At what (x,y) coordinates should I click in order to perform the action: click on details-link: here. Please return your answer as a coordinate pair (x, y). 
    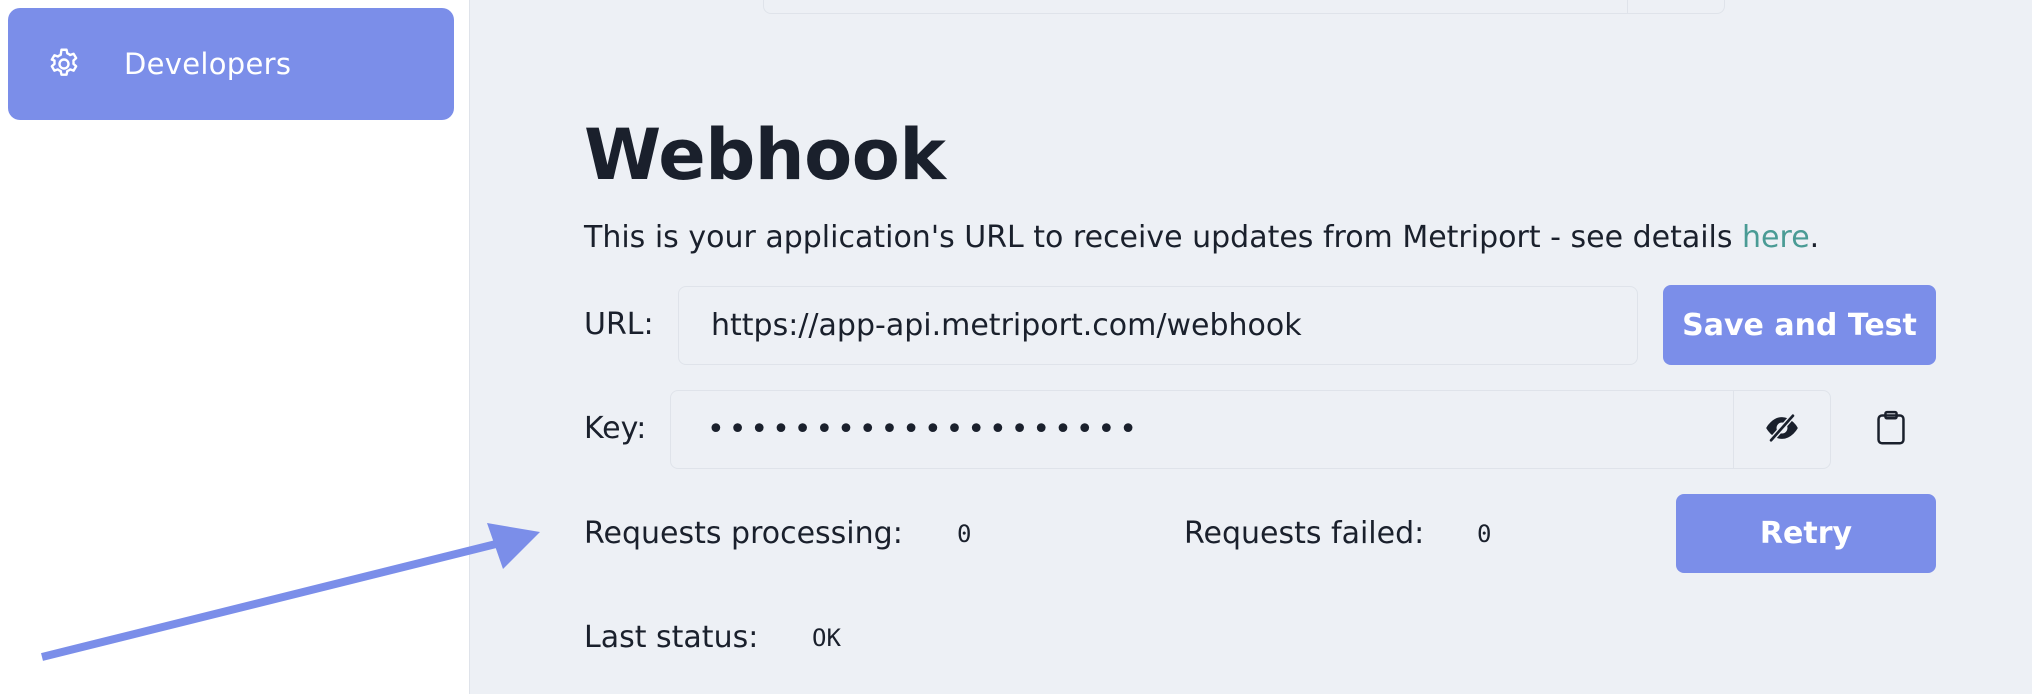
    Looking at the image, I should click on (1776, 237).